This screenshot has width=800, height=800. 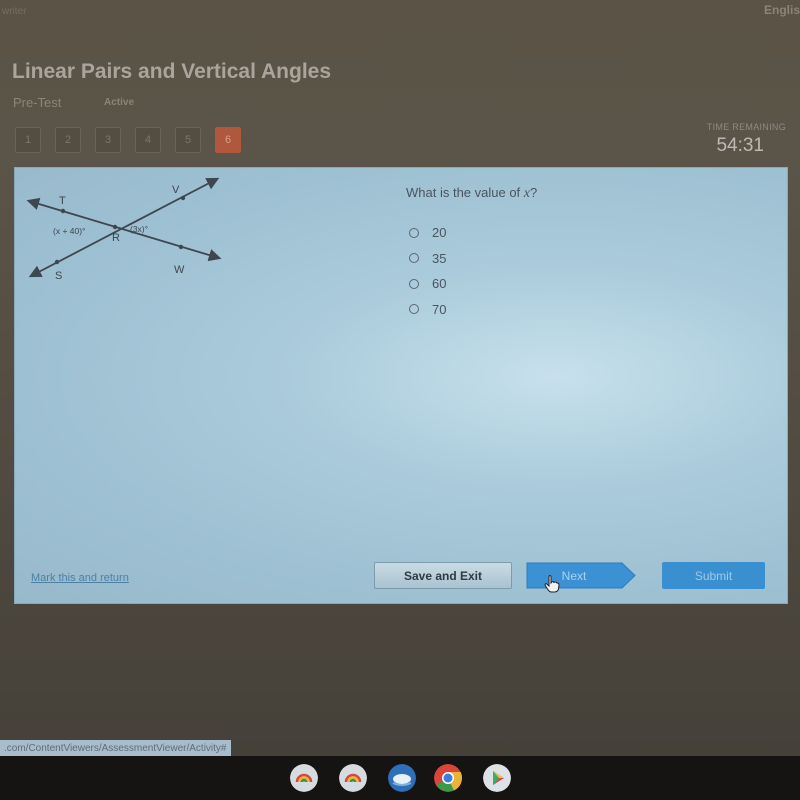 I want to click on point-r-dot, so click(x=115, y=227).